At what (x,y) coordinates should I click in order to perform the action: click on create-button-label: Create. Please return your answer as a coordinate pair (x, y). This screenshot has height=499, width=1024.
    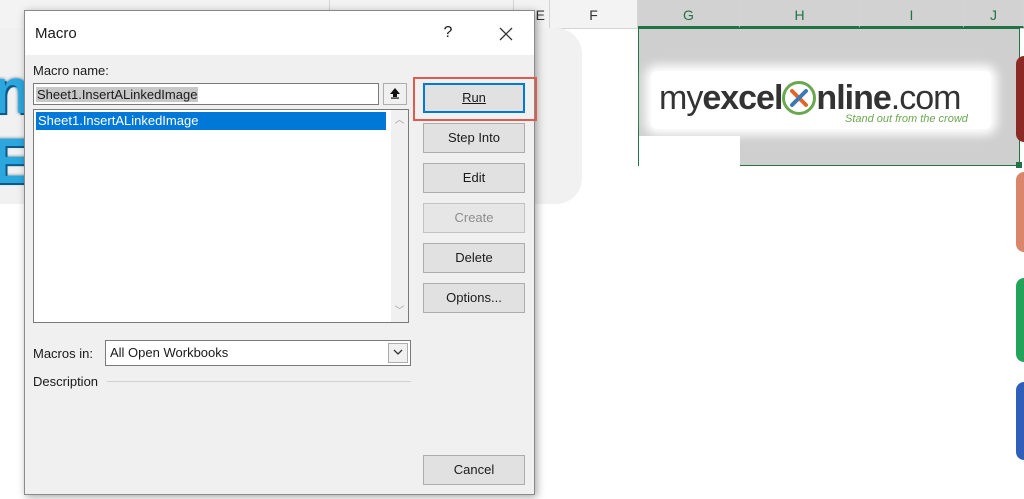
    Looking at the image, I should click on (474, 217).